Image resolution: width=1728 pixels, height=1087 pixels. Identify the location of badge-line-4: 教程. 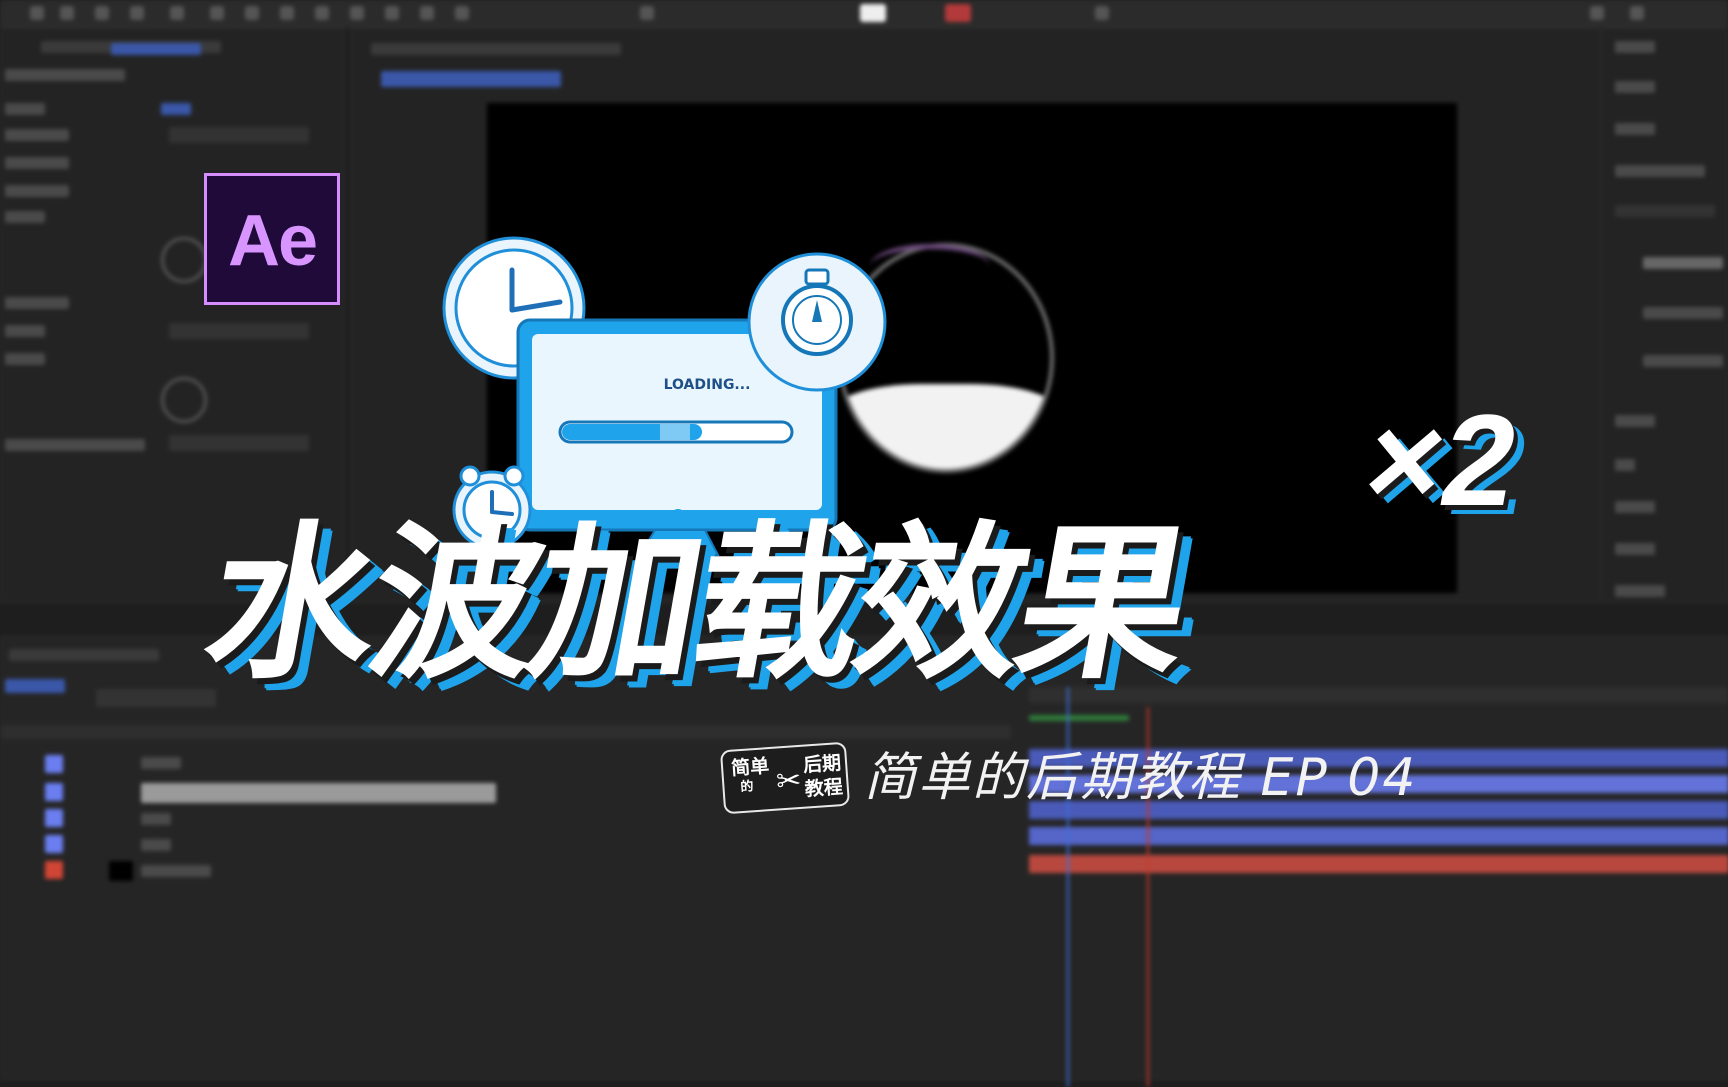
(824, 788).